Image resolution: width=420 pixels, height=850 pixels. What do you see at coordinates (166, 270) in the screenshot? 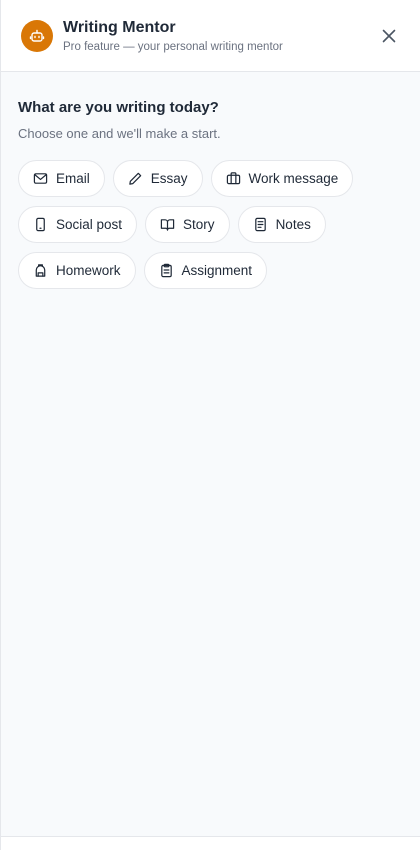
I see `clipboard-icon` at bounding box center [166, 270].